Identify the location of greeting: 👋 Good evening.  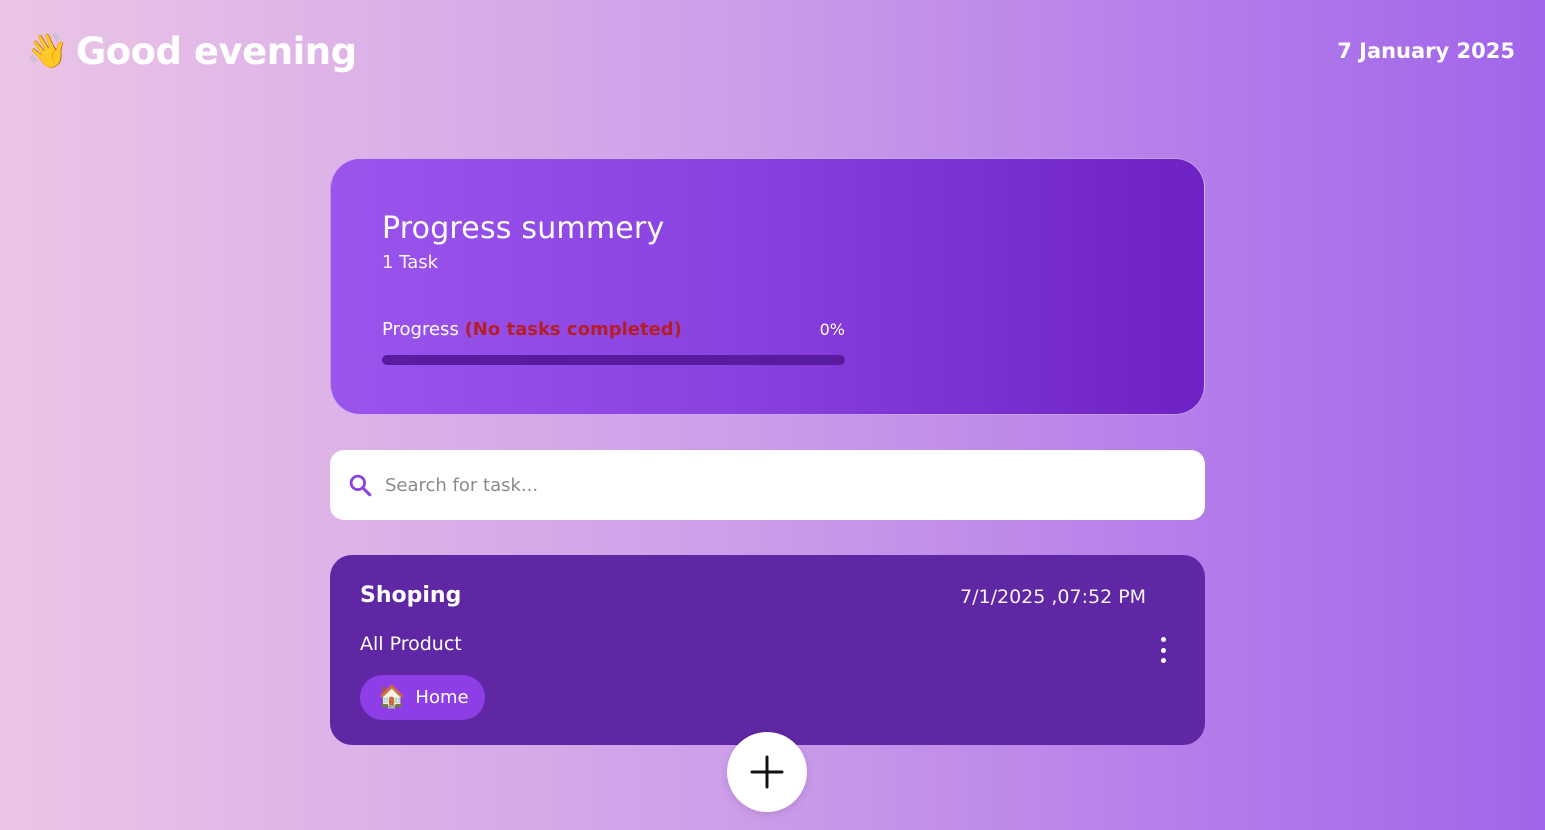
(191, 51).